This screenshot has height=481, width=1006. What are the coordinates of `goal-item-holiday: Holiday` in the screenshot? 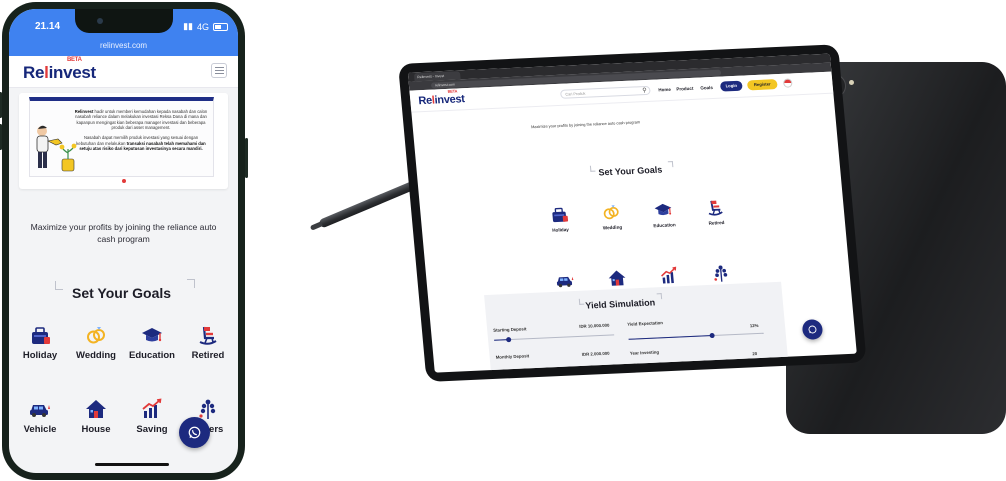 It's located at (559, 218).